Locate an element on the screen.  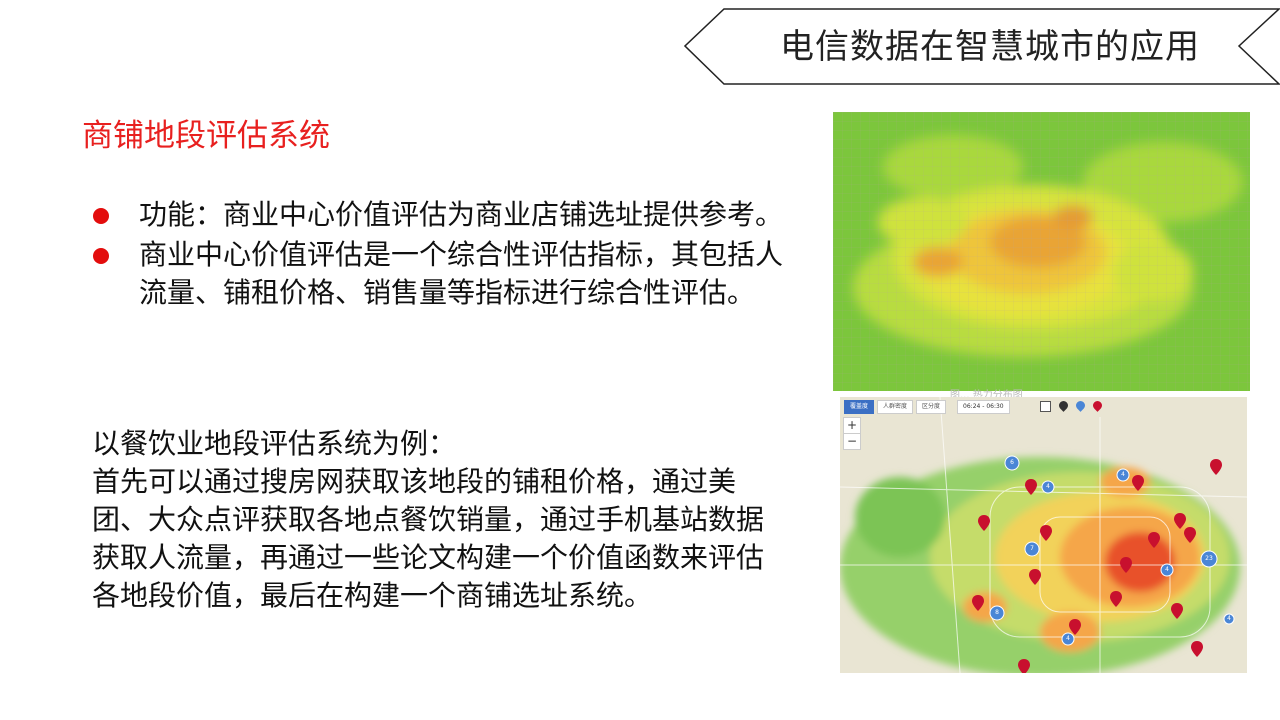
bullet-text: 功能：商业中心价值评估为商业店铺选址提供参考。 is located at coordinates (461, 214).